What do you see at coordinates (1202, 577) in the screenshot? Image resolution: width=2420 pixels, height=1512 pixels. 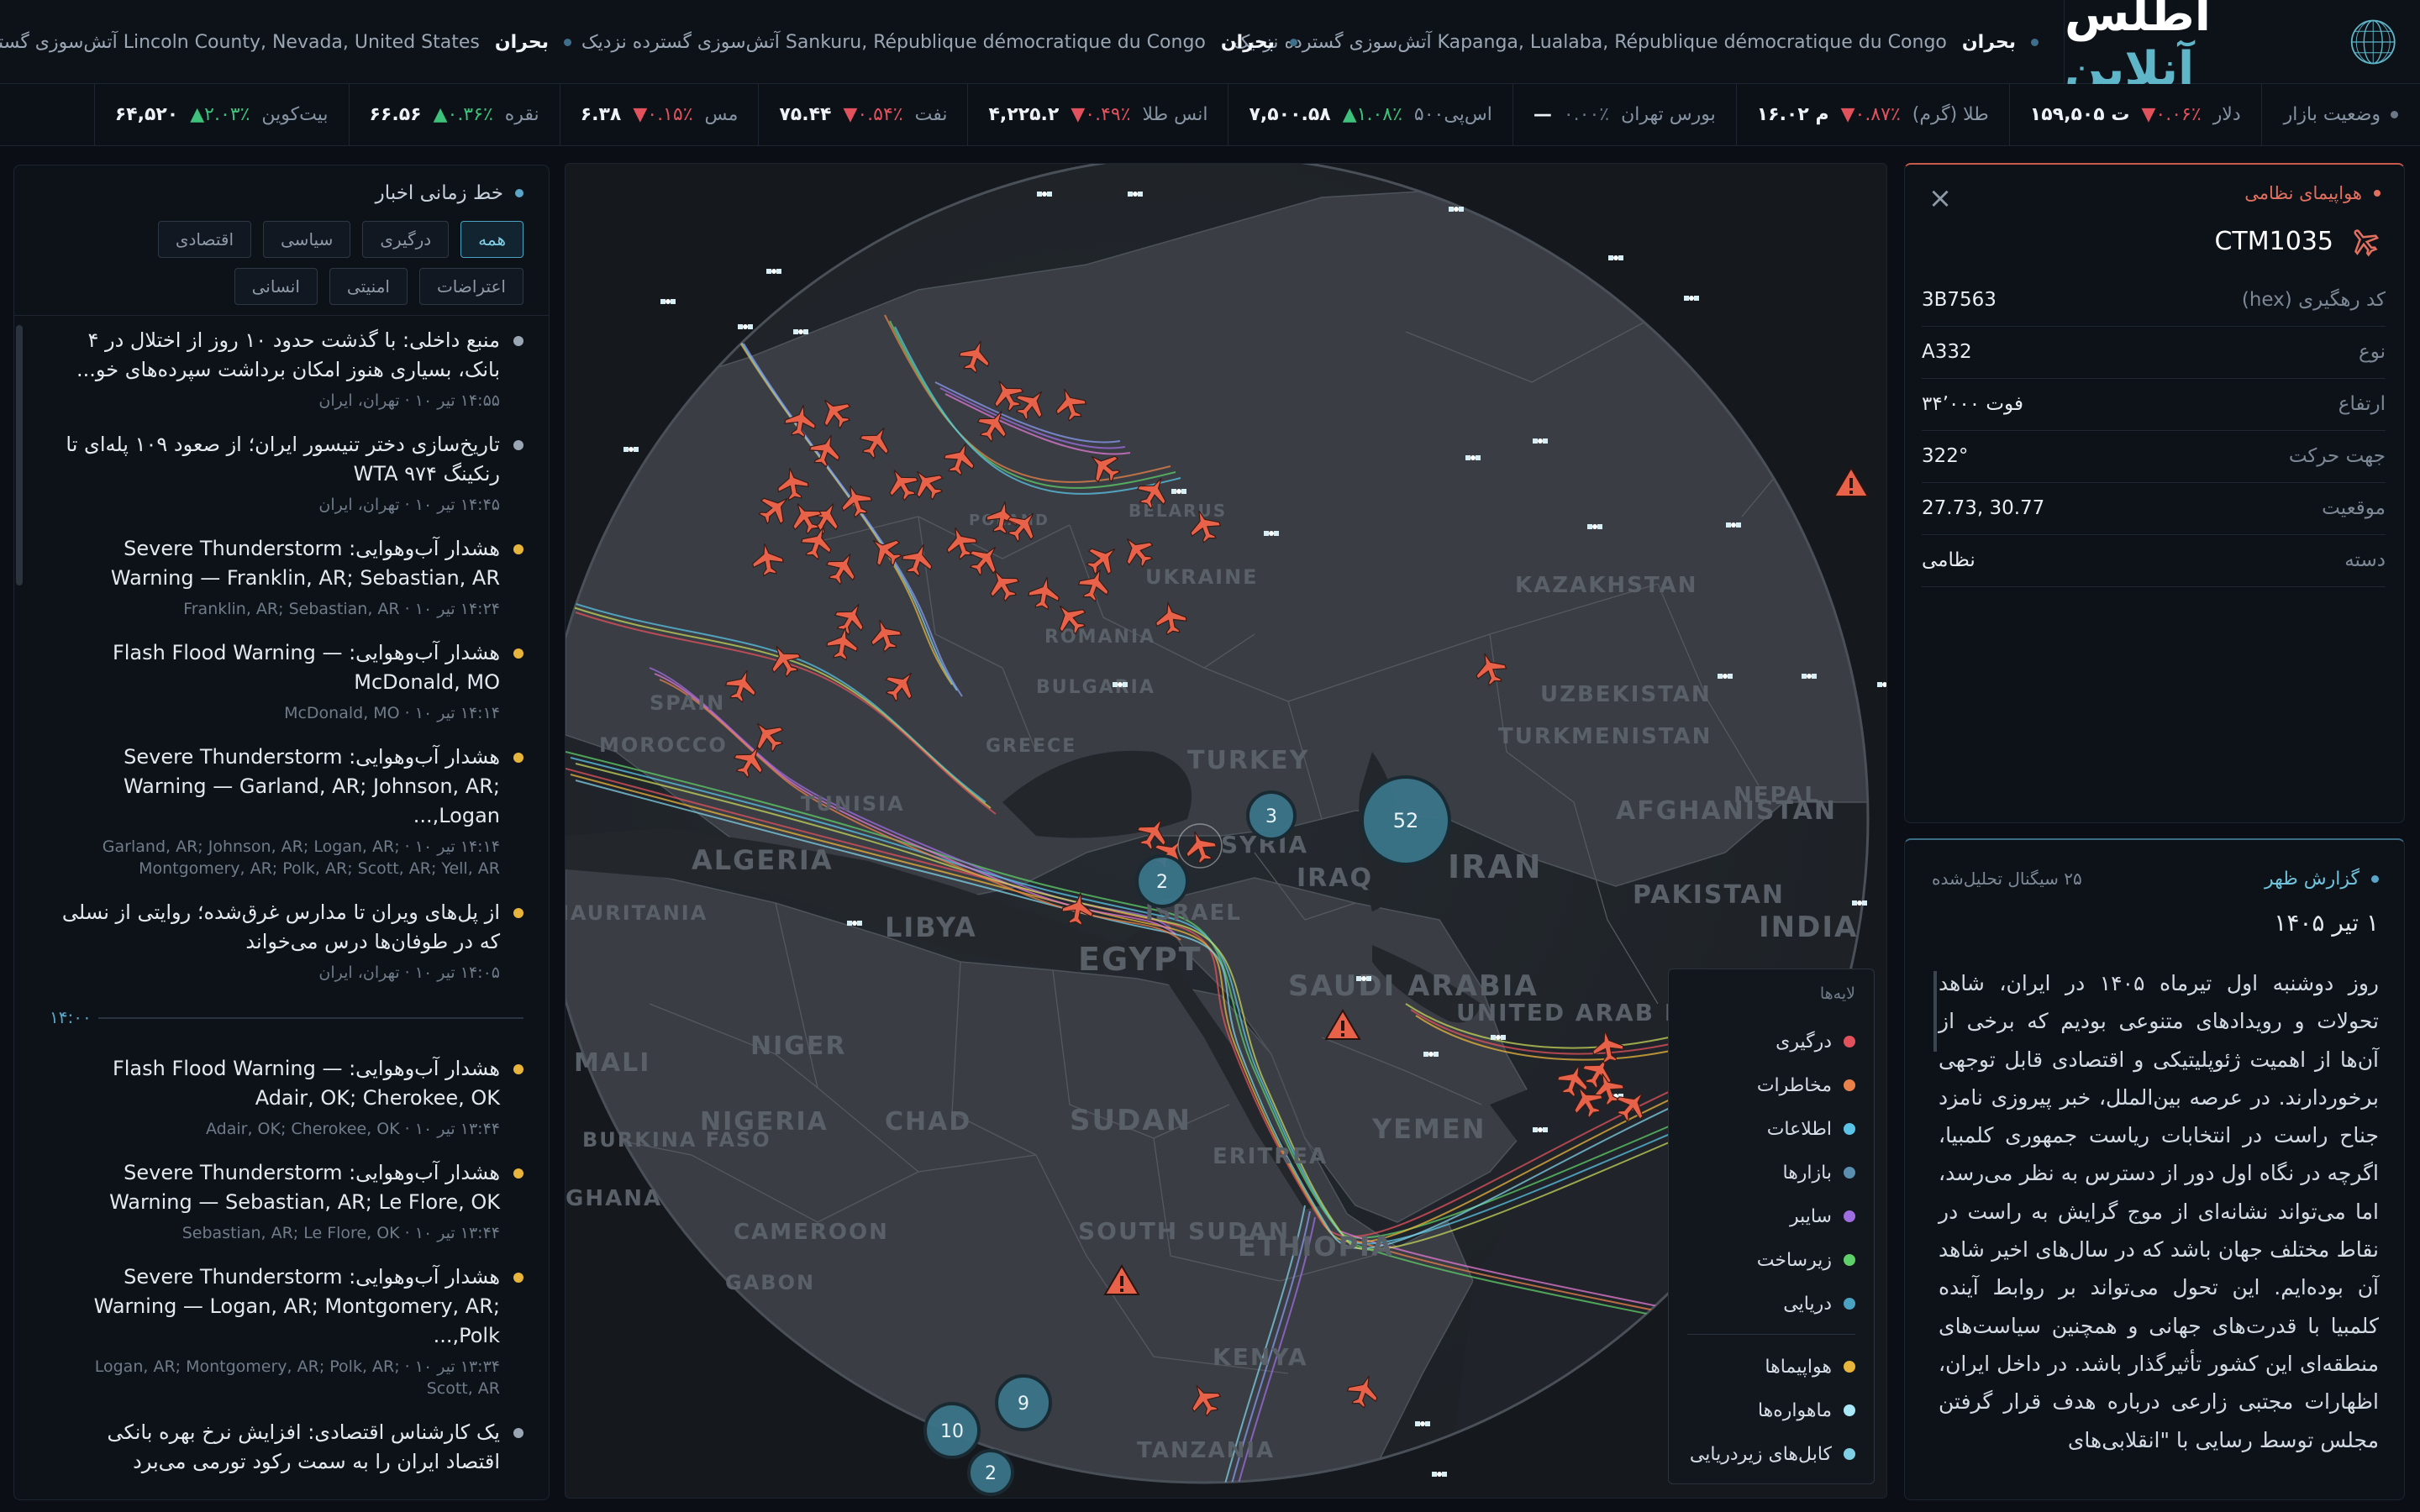 I see `country-label: UKRAINE` at bounding box center [1202, 577].